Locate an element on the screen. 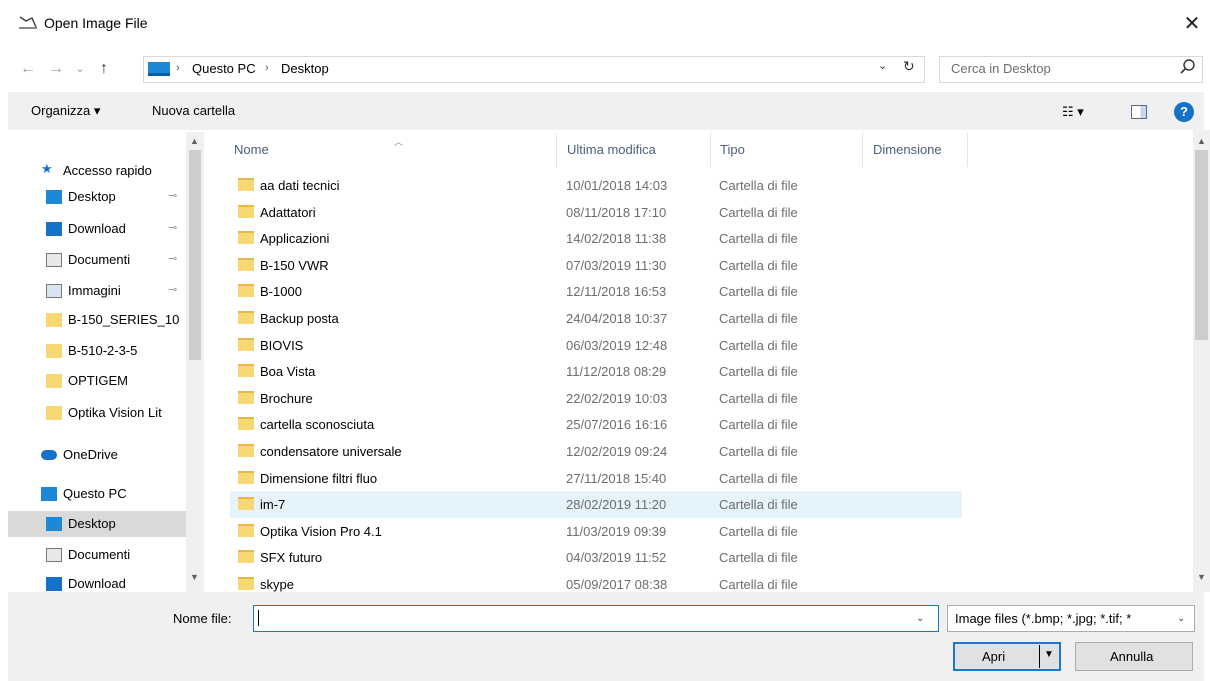 This screenshot has width=1210, height=681. file-row: im-7 28/02/2019 11:20 Cartella di file is located at coordinates (596, 505).